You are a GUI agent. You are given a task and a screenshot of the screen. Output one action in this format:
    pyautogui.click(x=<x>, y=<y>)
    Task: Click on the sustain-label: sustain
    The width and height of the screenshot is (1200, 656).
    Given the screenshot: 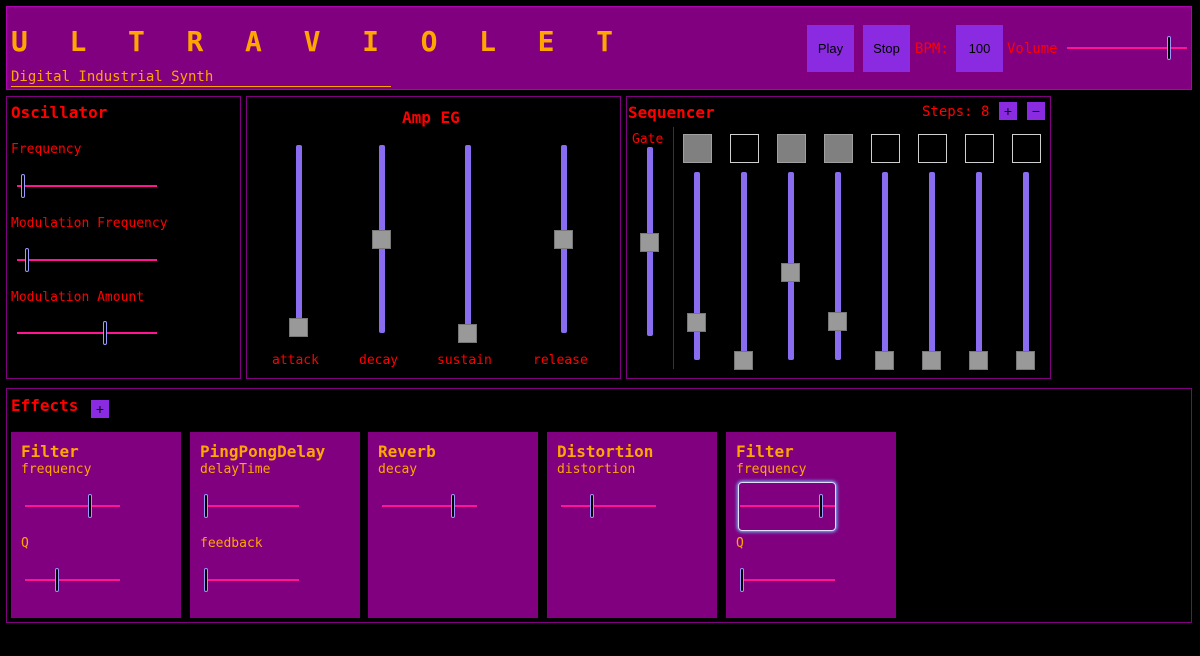 What is the action you would take?
    pyautogui.click(x=464, y=360)
    